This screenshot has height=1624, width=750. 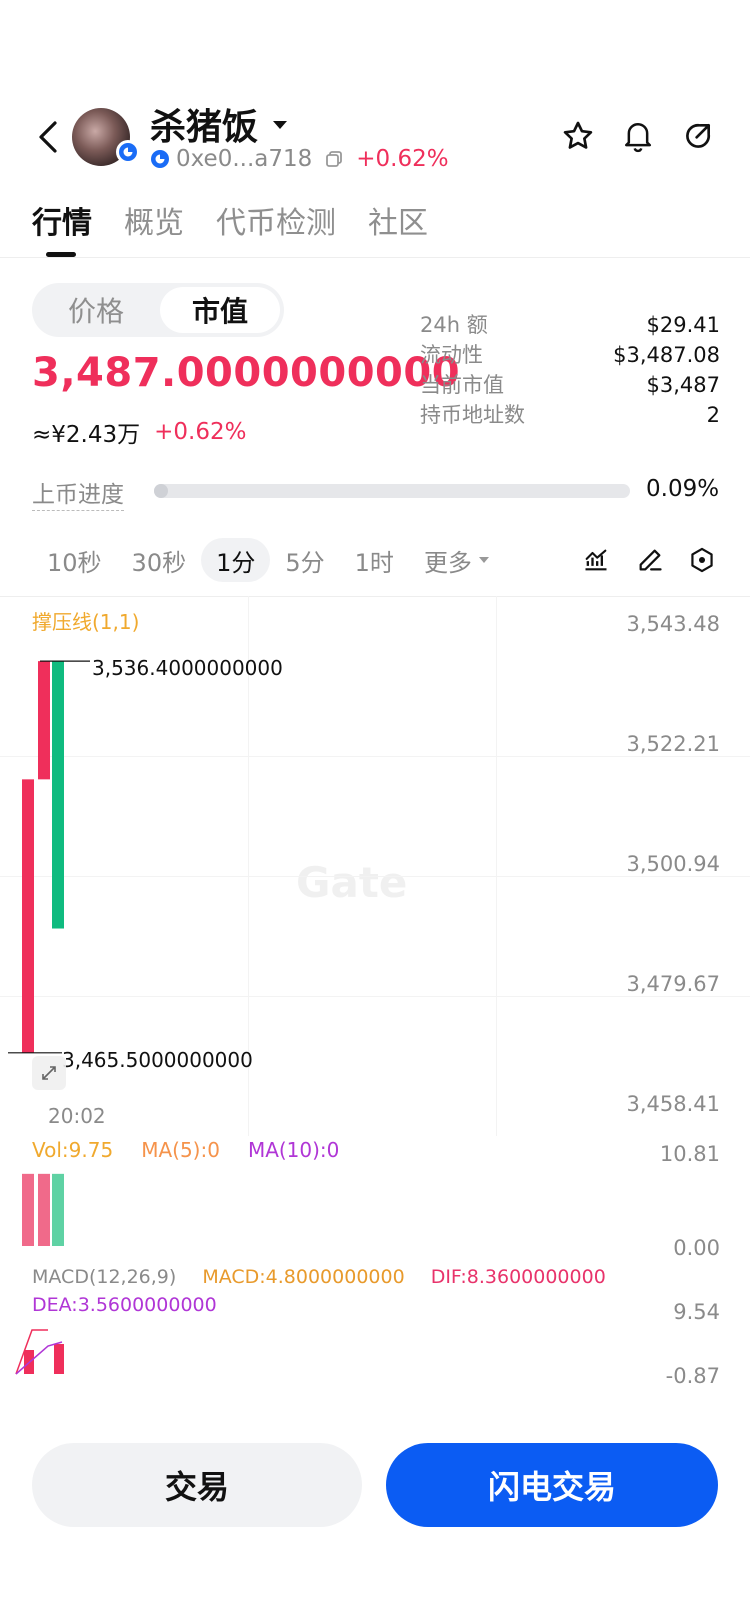 I want to click on address-row: 0xe0...a718 +0.62%, so click(x=299, y=159).